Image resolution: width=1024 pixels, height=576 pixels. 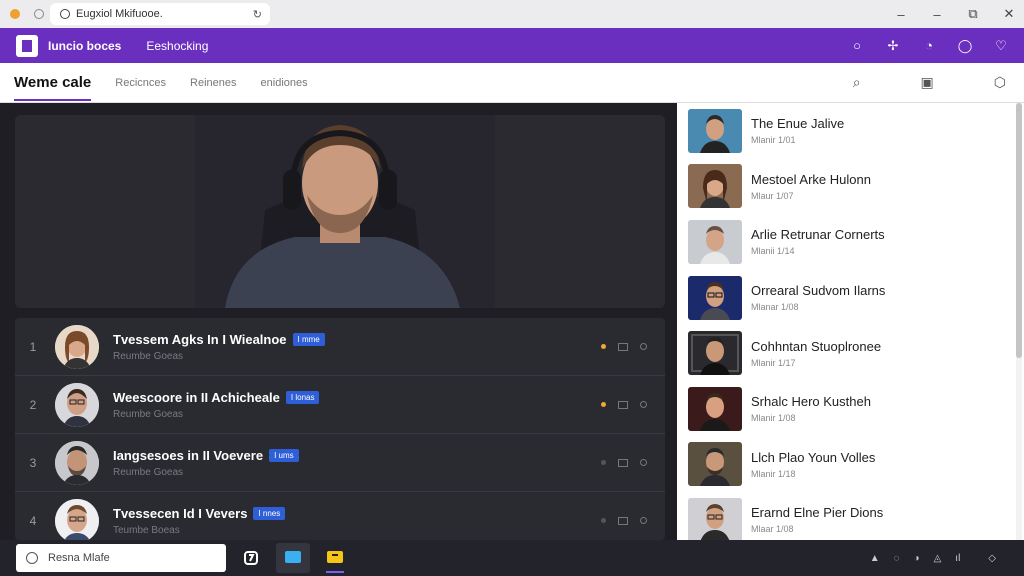 What do you see at coordinates (1000, 82) in the screenshot?
I see `settings-icon: ⬡` at bounding box center [1000, 82].